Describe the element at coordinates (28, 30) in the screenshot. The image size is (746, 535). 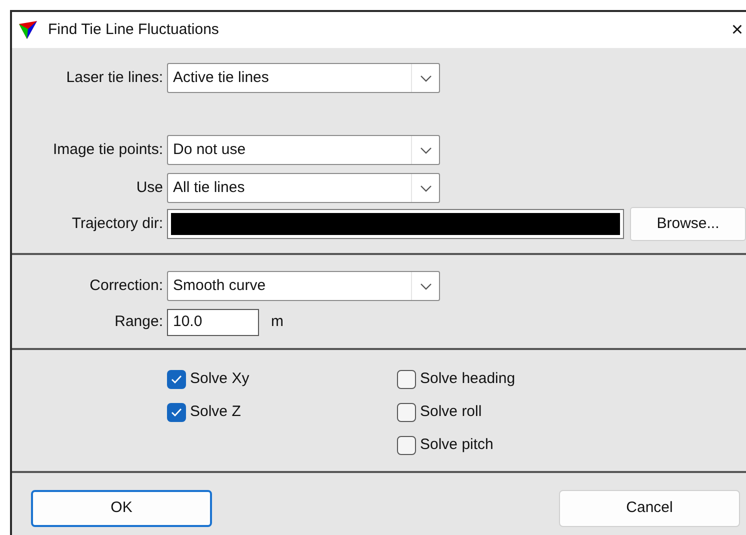
I see `app-logo-icon` at that location.